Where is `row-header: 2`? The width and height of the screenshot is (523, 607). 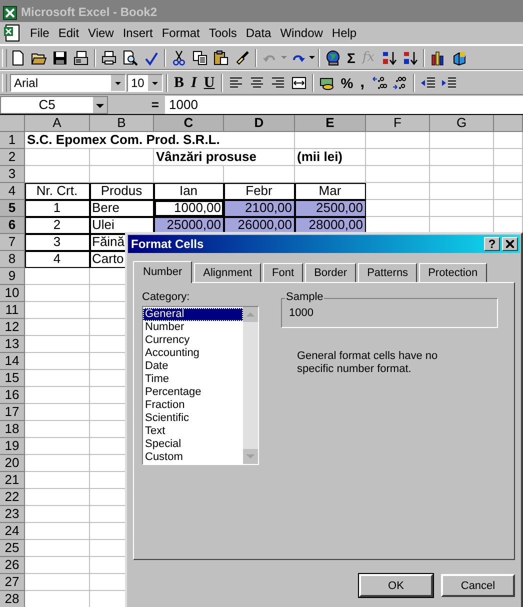 row-header: 2 is located at coordinates (12, 157).